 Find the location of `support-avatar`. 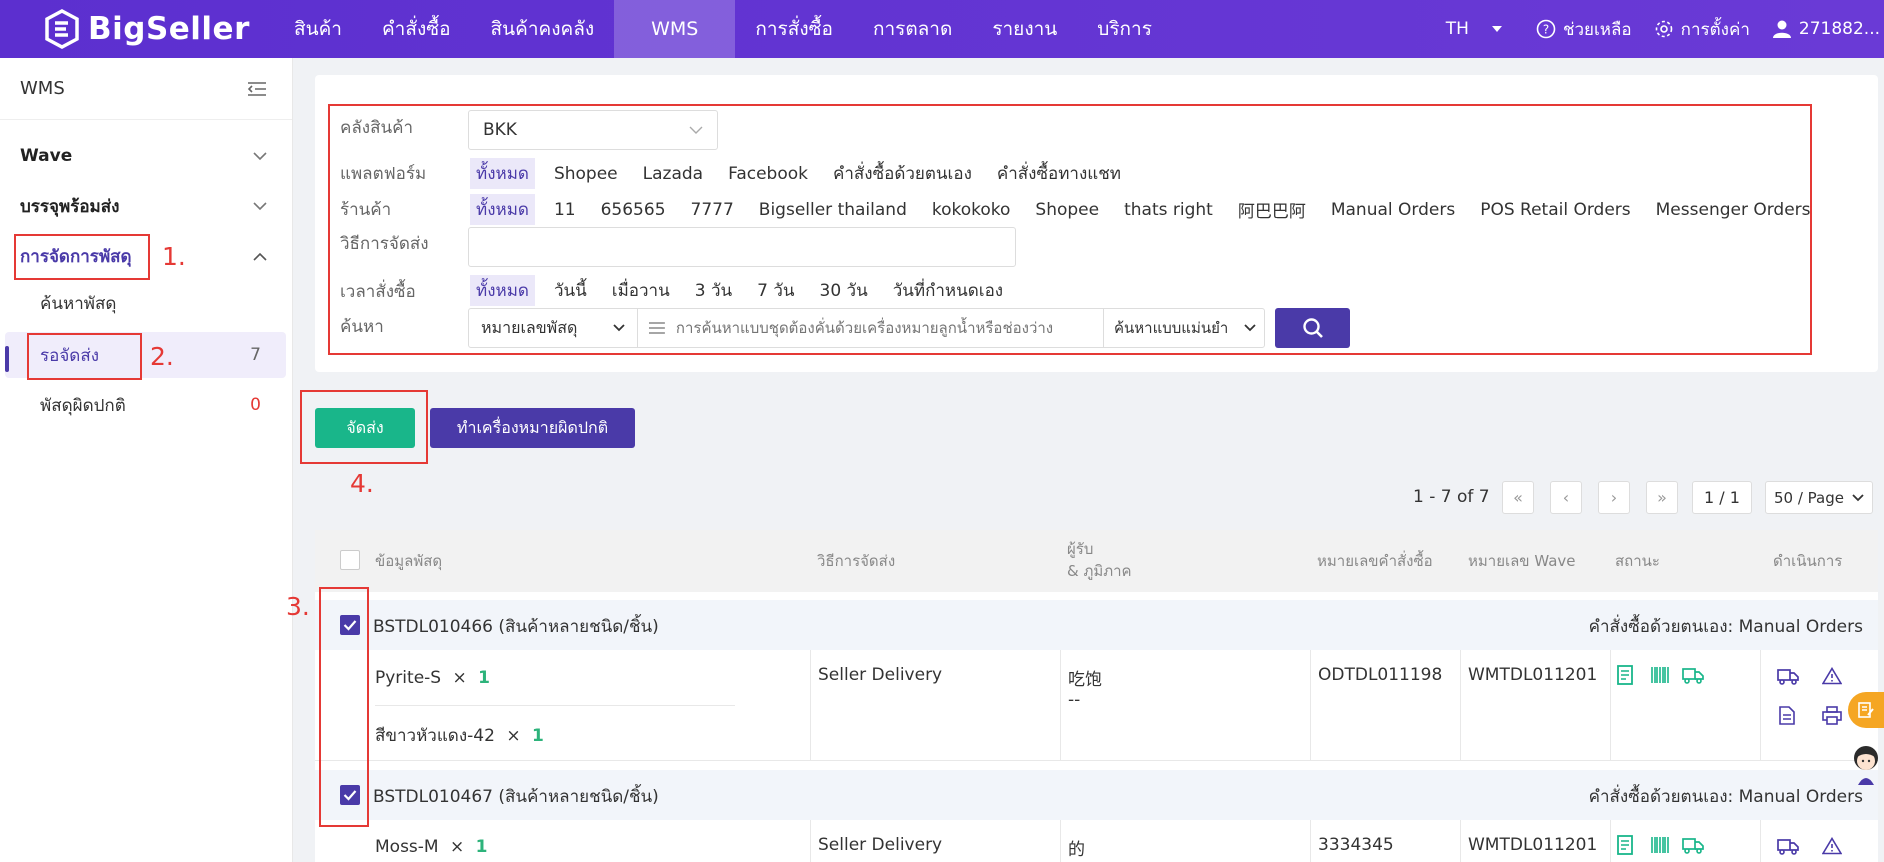

support-avatar is located at coordinates (1866, 763).